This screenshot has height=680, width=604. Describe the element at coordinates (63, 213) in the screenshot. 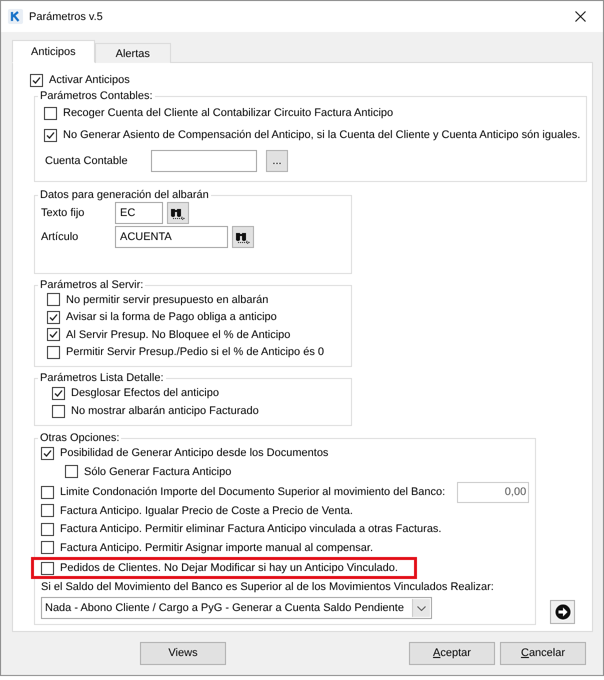

I see `field-label: Texto fijo` at that location.